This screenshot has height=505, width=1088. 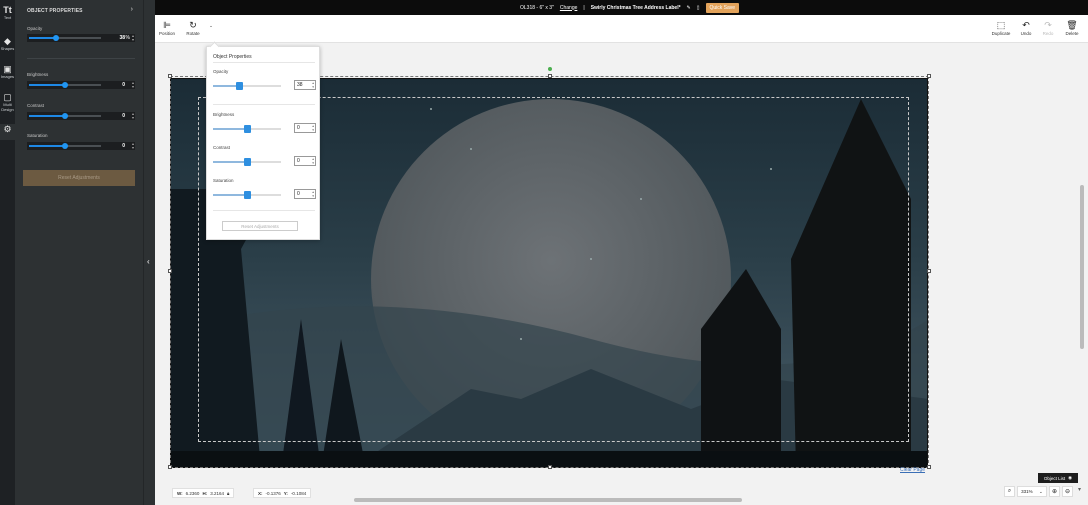 I want to click on edit-title-icon: ✎, so click(x=689, y=8).